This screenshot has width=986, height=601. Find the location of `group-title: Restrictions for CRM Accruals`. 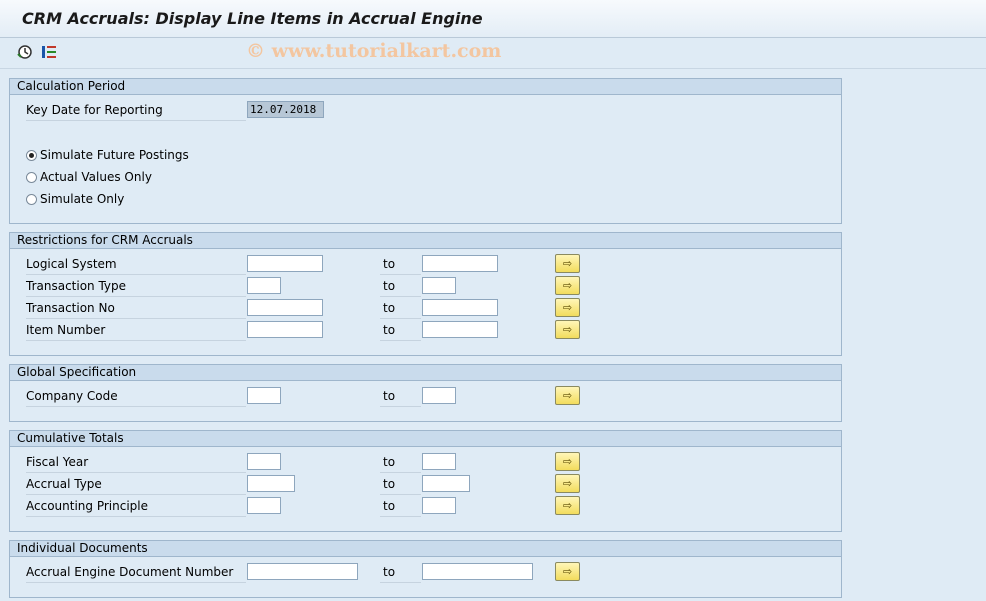

group-title: Restrictions for CRM Accruals is located at coordinates (425, 241).